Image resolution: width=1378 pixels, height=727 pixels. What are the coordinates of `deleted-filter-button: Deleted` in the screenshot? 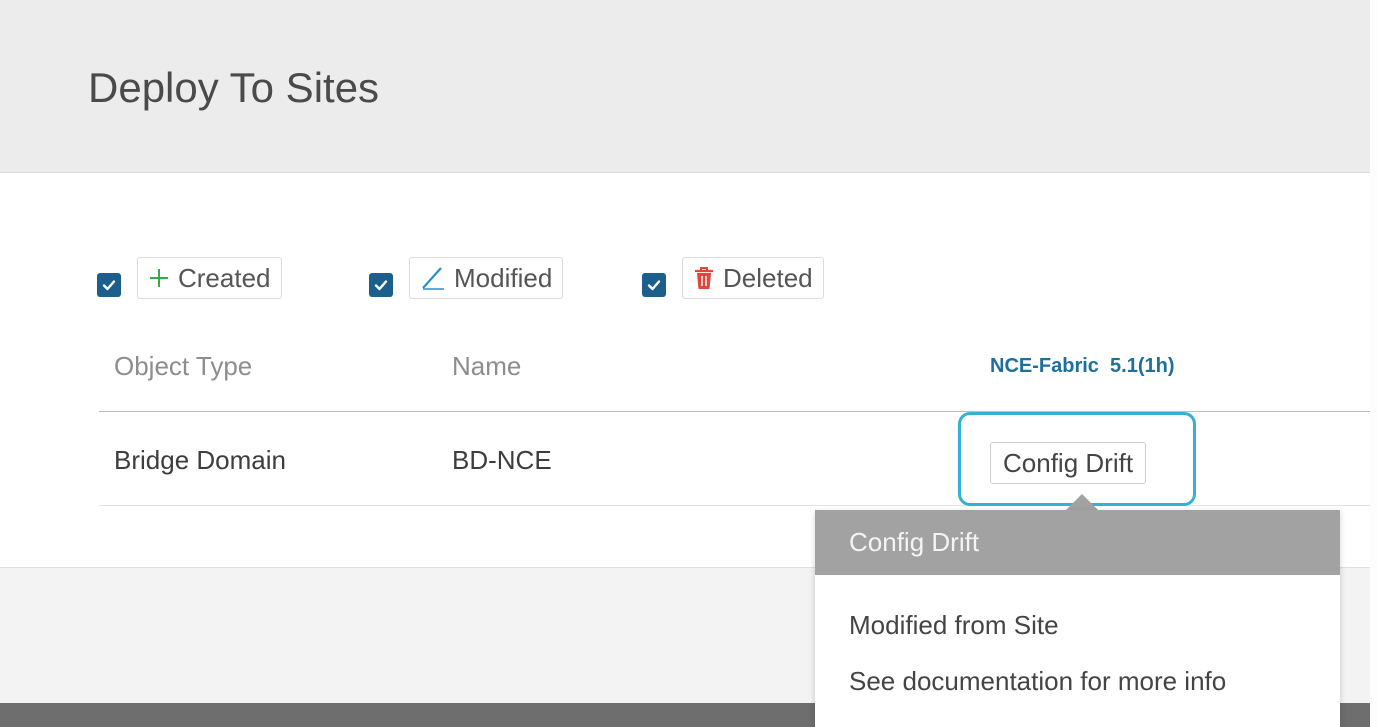 It's located at (753, 278).